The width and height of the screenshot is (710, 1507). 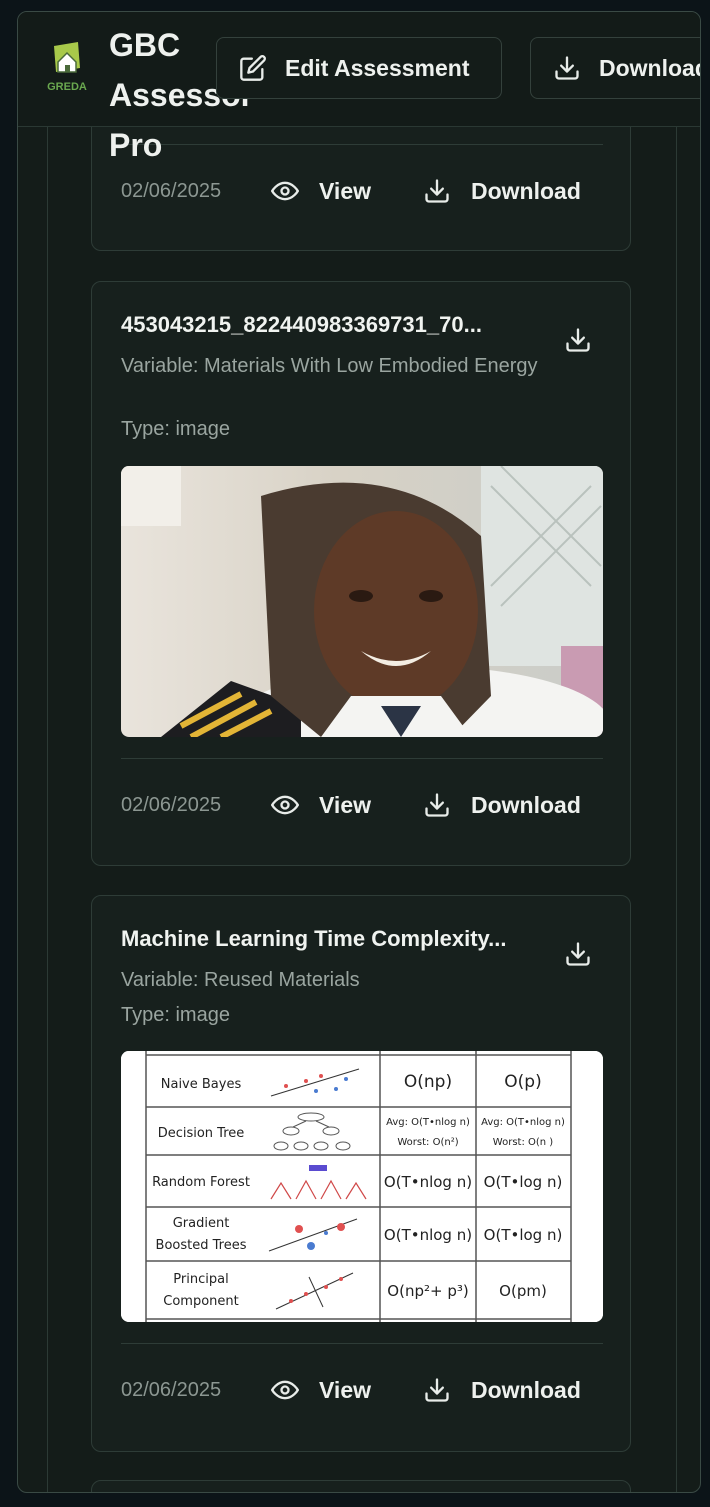 I want to click on greda-logo: GREDA, so click(x=67, y=67).